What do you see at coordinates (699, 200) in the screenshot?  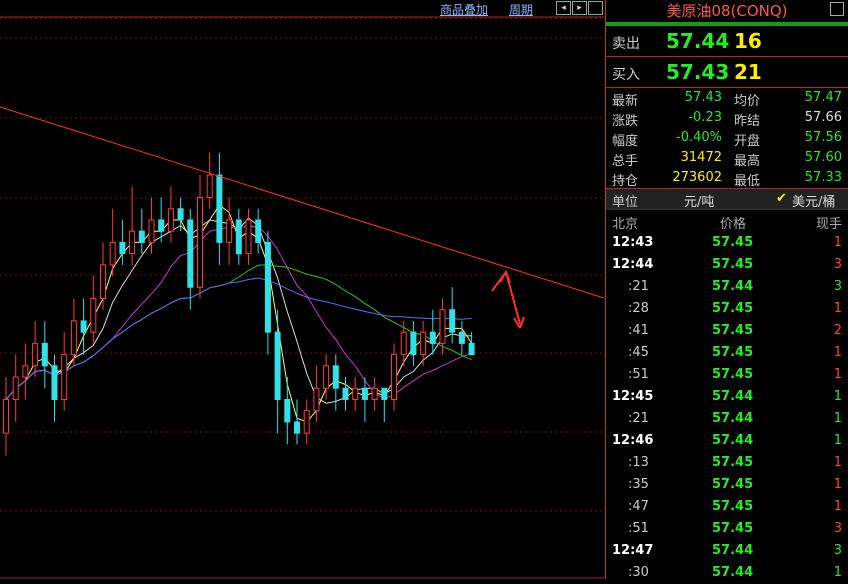 I see `unit-cny-option: 元/吨` at bounding box center [699, 200].